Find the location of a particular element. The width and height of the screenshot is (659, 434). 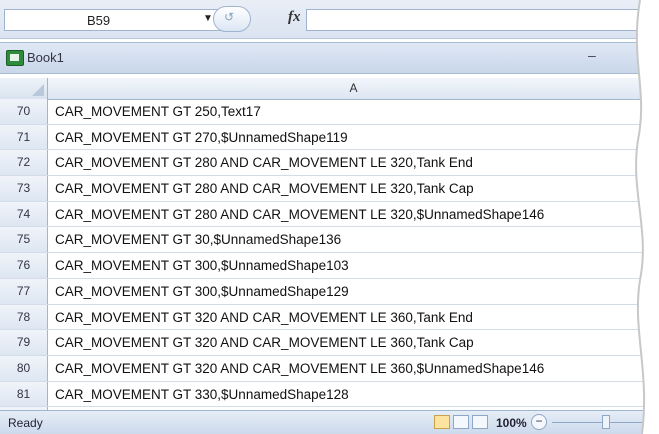

function-icon: fx is located at coordinates (294, 17).